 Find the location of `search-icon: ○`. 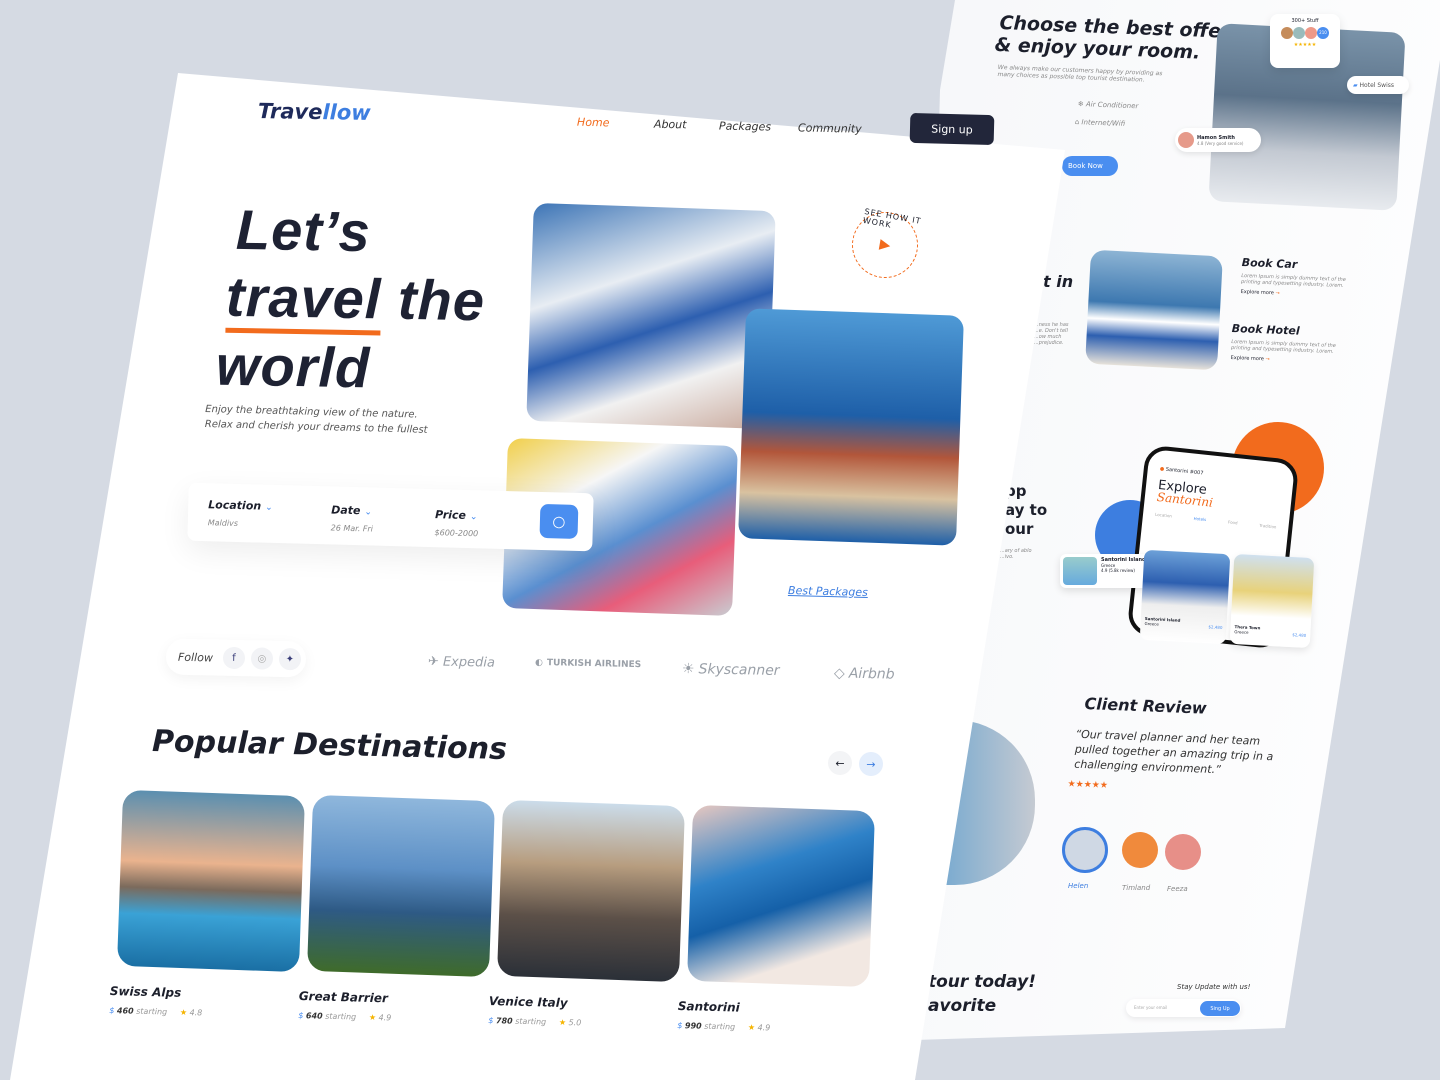

search-icon: ○ is located at coordinates (559, 521).